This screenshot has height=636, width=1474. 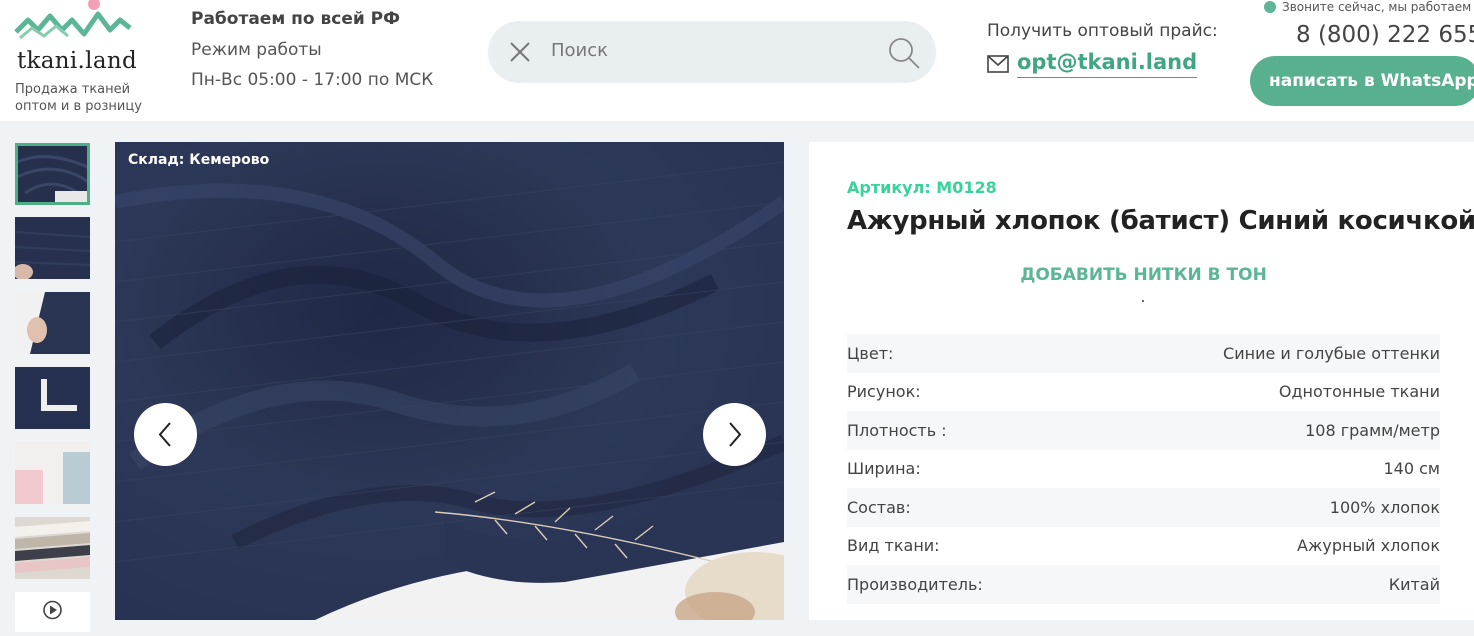 What do you see at coordinates (1372, 430) in the screenshot?
I see `spec-value: 108 грамм/метр` at bounding box center [1372, 430].